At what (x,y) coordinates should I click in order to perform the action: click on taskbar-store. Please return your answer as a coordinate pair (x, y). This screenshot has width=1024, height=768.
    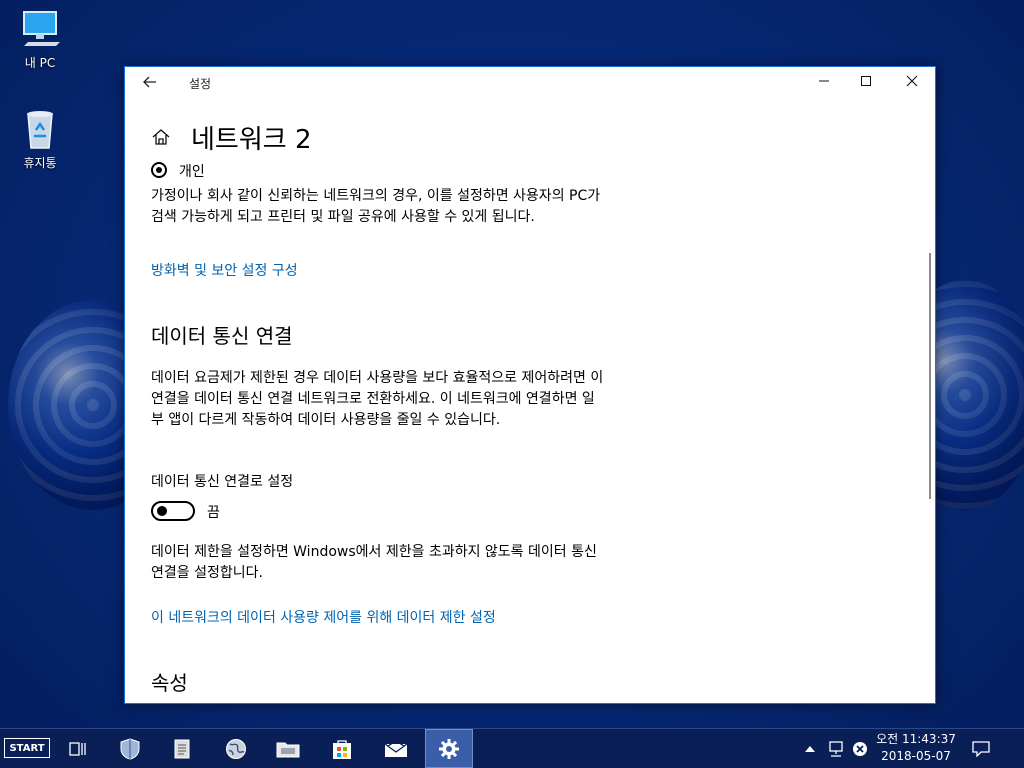
    Looking at the image, I should click on (342, 748).